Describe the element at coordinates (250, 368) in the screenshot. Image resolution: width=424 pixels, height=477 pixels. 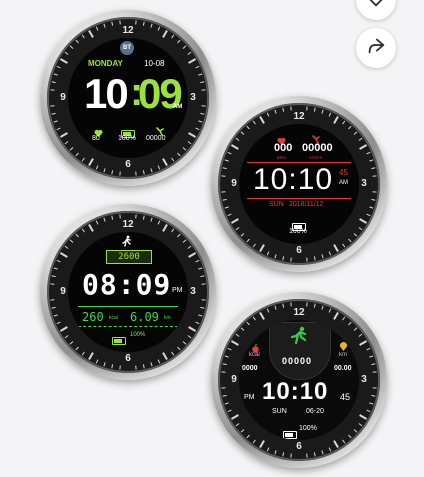
I see `kcal-value: 0000` at that location.